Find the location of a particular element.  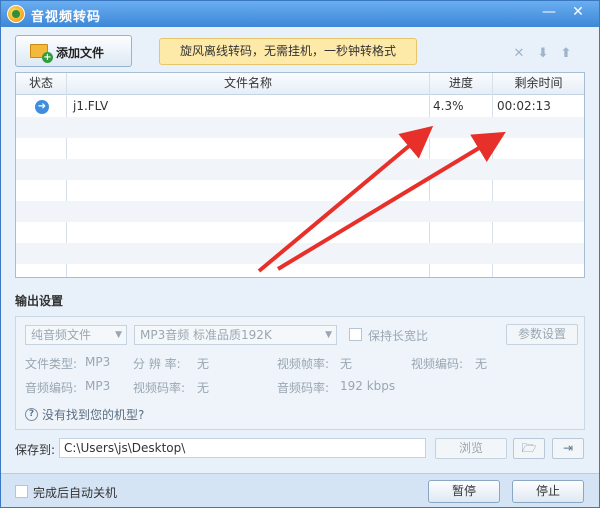

audio-bitrate-label: 音频码率: is located at coordinates (303, 388).